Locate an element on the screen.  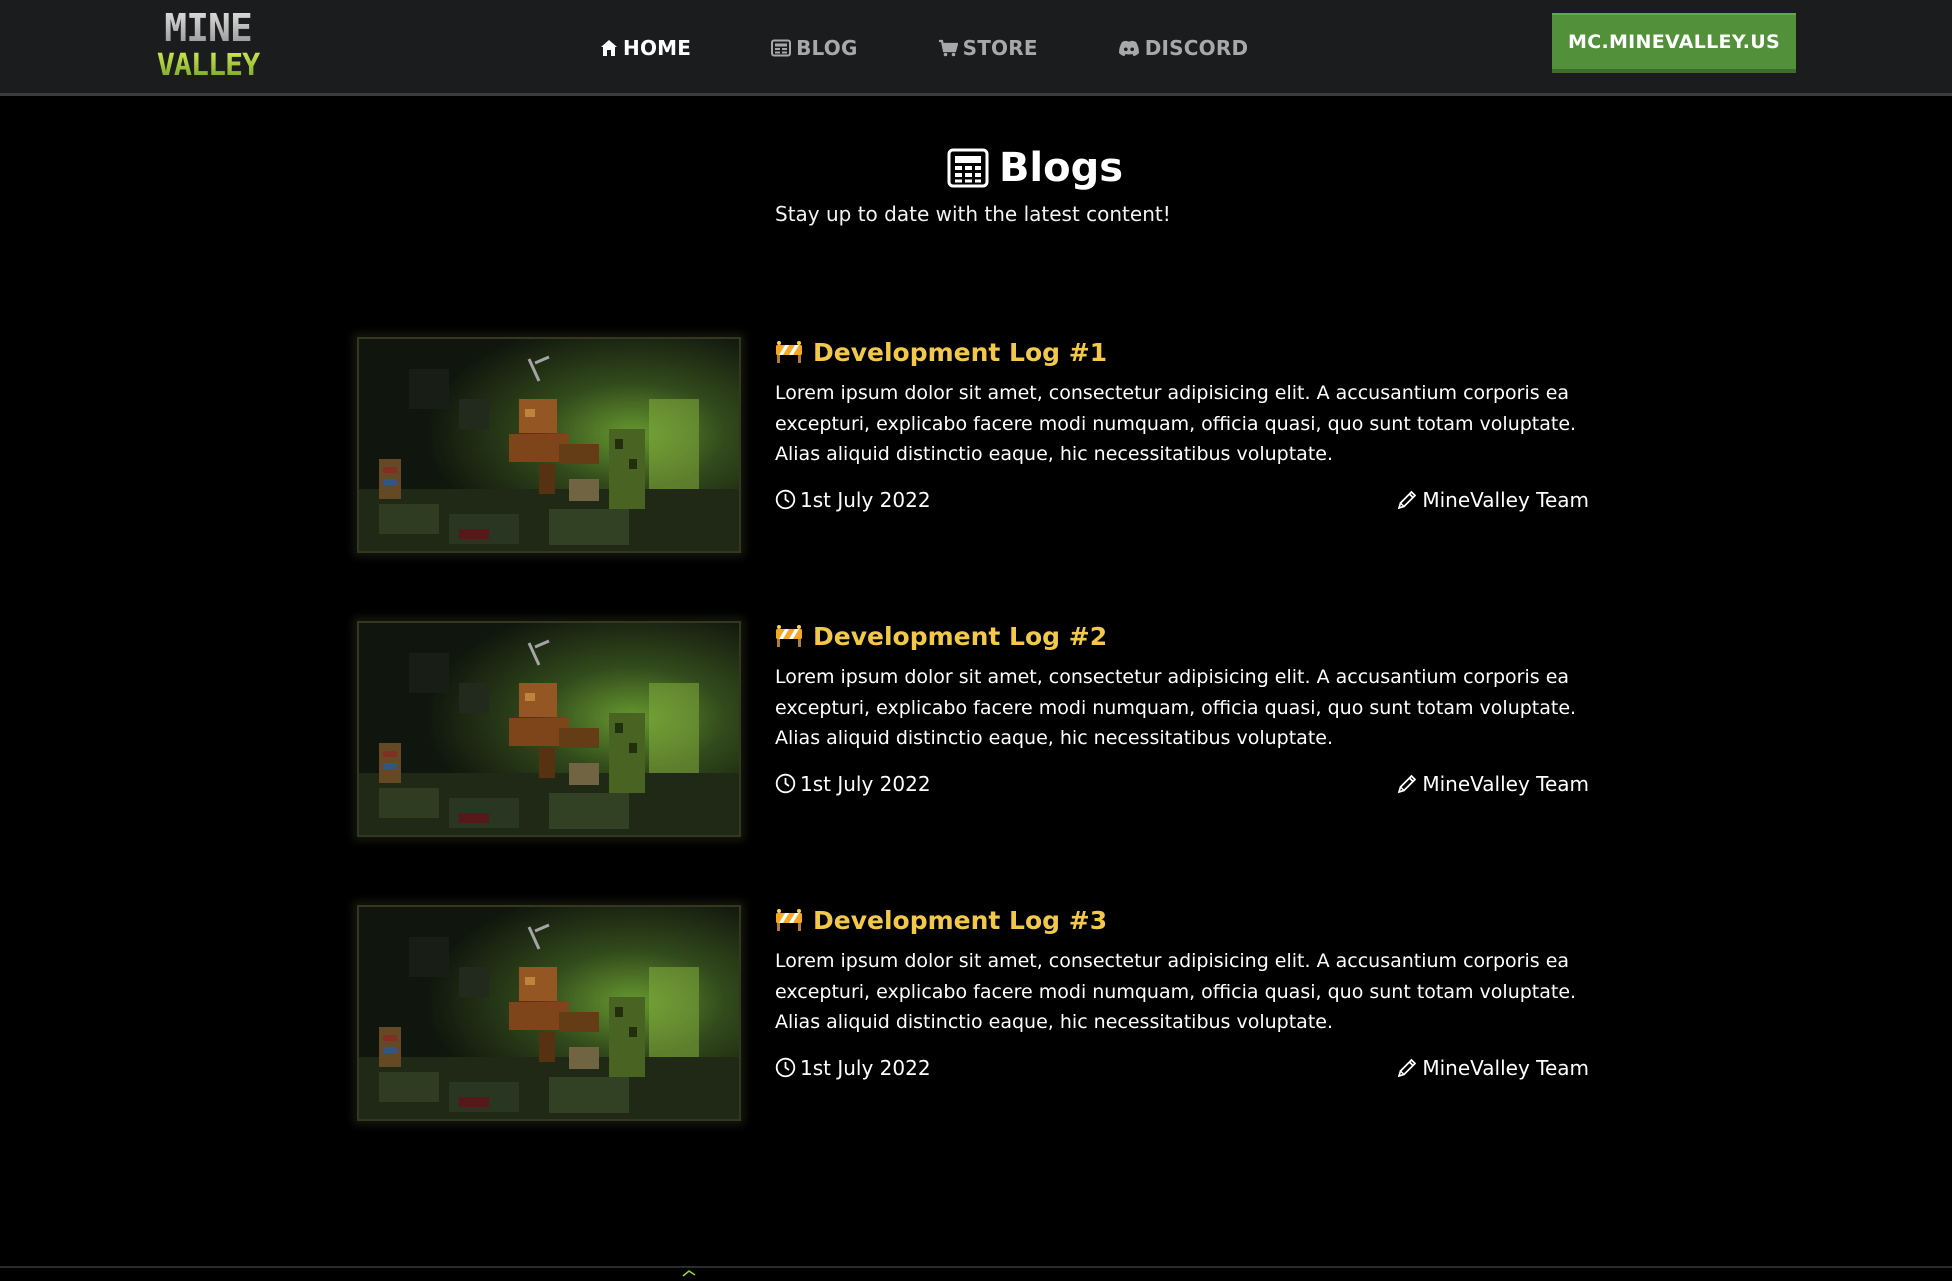
nav-store-link: STORE is located at coordinates (988, 48).